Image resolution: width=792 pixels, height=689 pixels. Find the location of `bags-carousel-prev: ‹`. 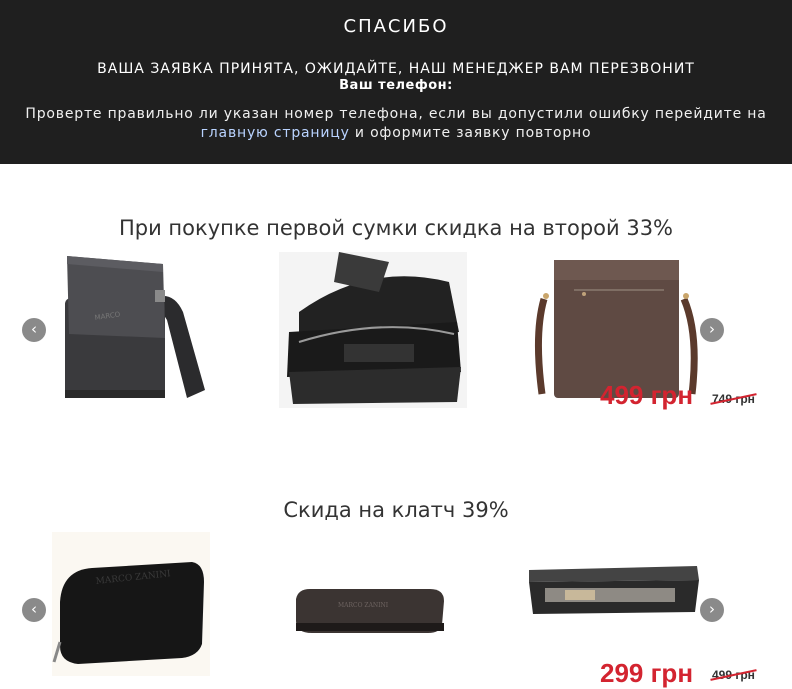

bags-carousel-prev: ‹ is located at coordinates (34, 330).